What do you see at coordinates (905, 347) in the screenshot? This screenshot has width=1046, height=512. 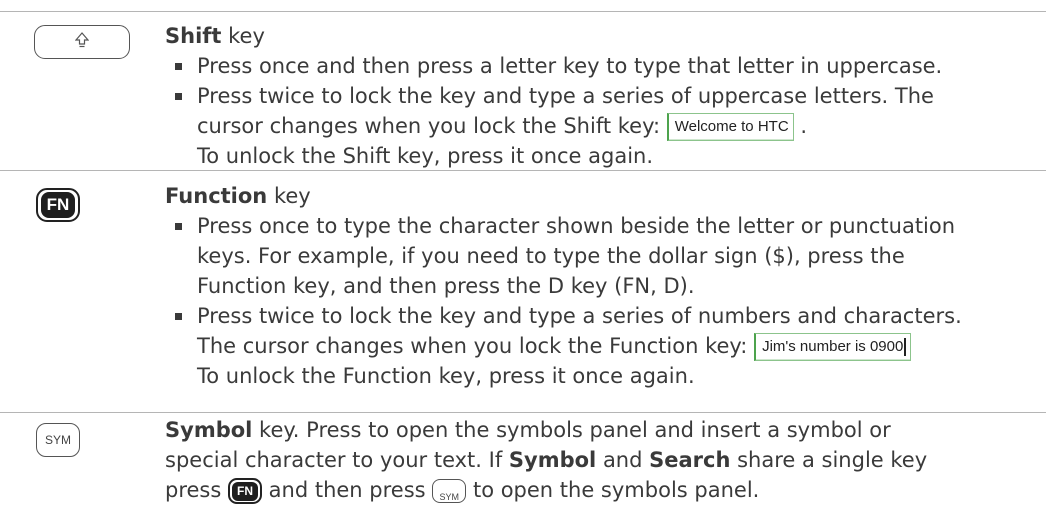 I see `cursor-caret` at bounding box center [905, 347].